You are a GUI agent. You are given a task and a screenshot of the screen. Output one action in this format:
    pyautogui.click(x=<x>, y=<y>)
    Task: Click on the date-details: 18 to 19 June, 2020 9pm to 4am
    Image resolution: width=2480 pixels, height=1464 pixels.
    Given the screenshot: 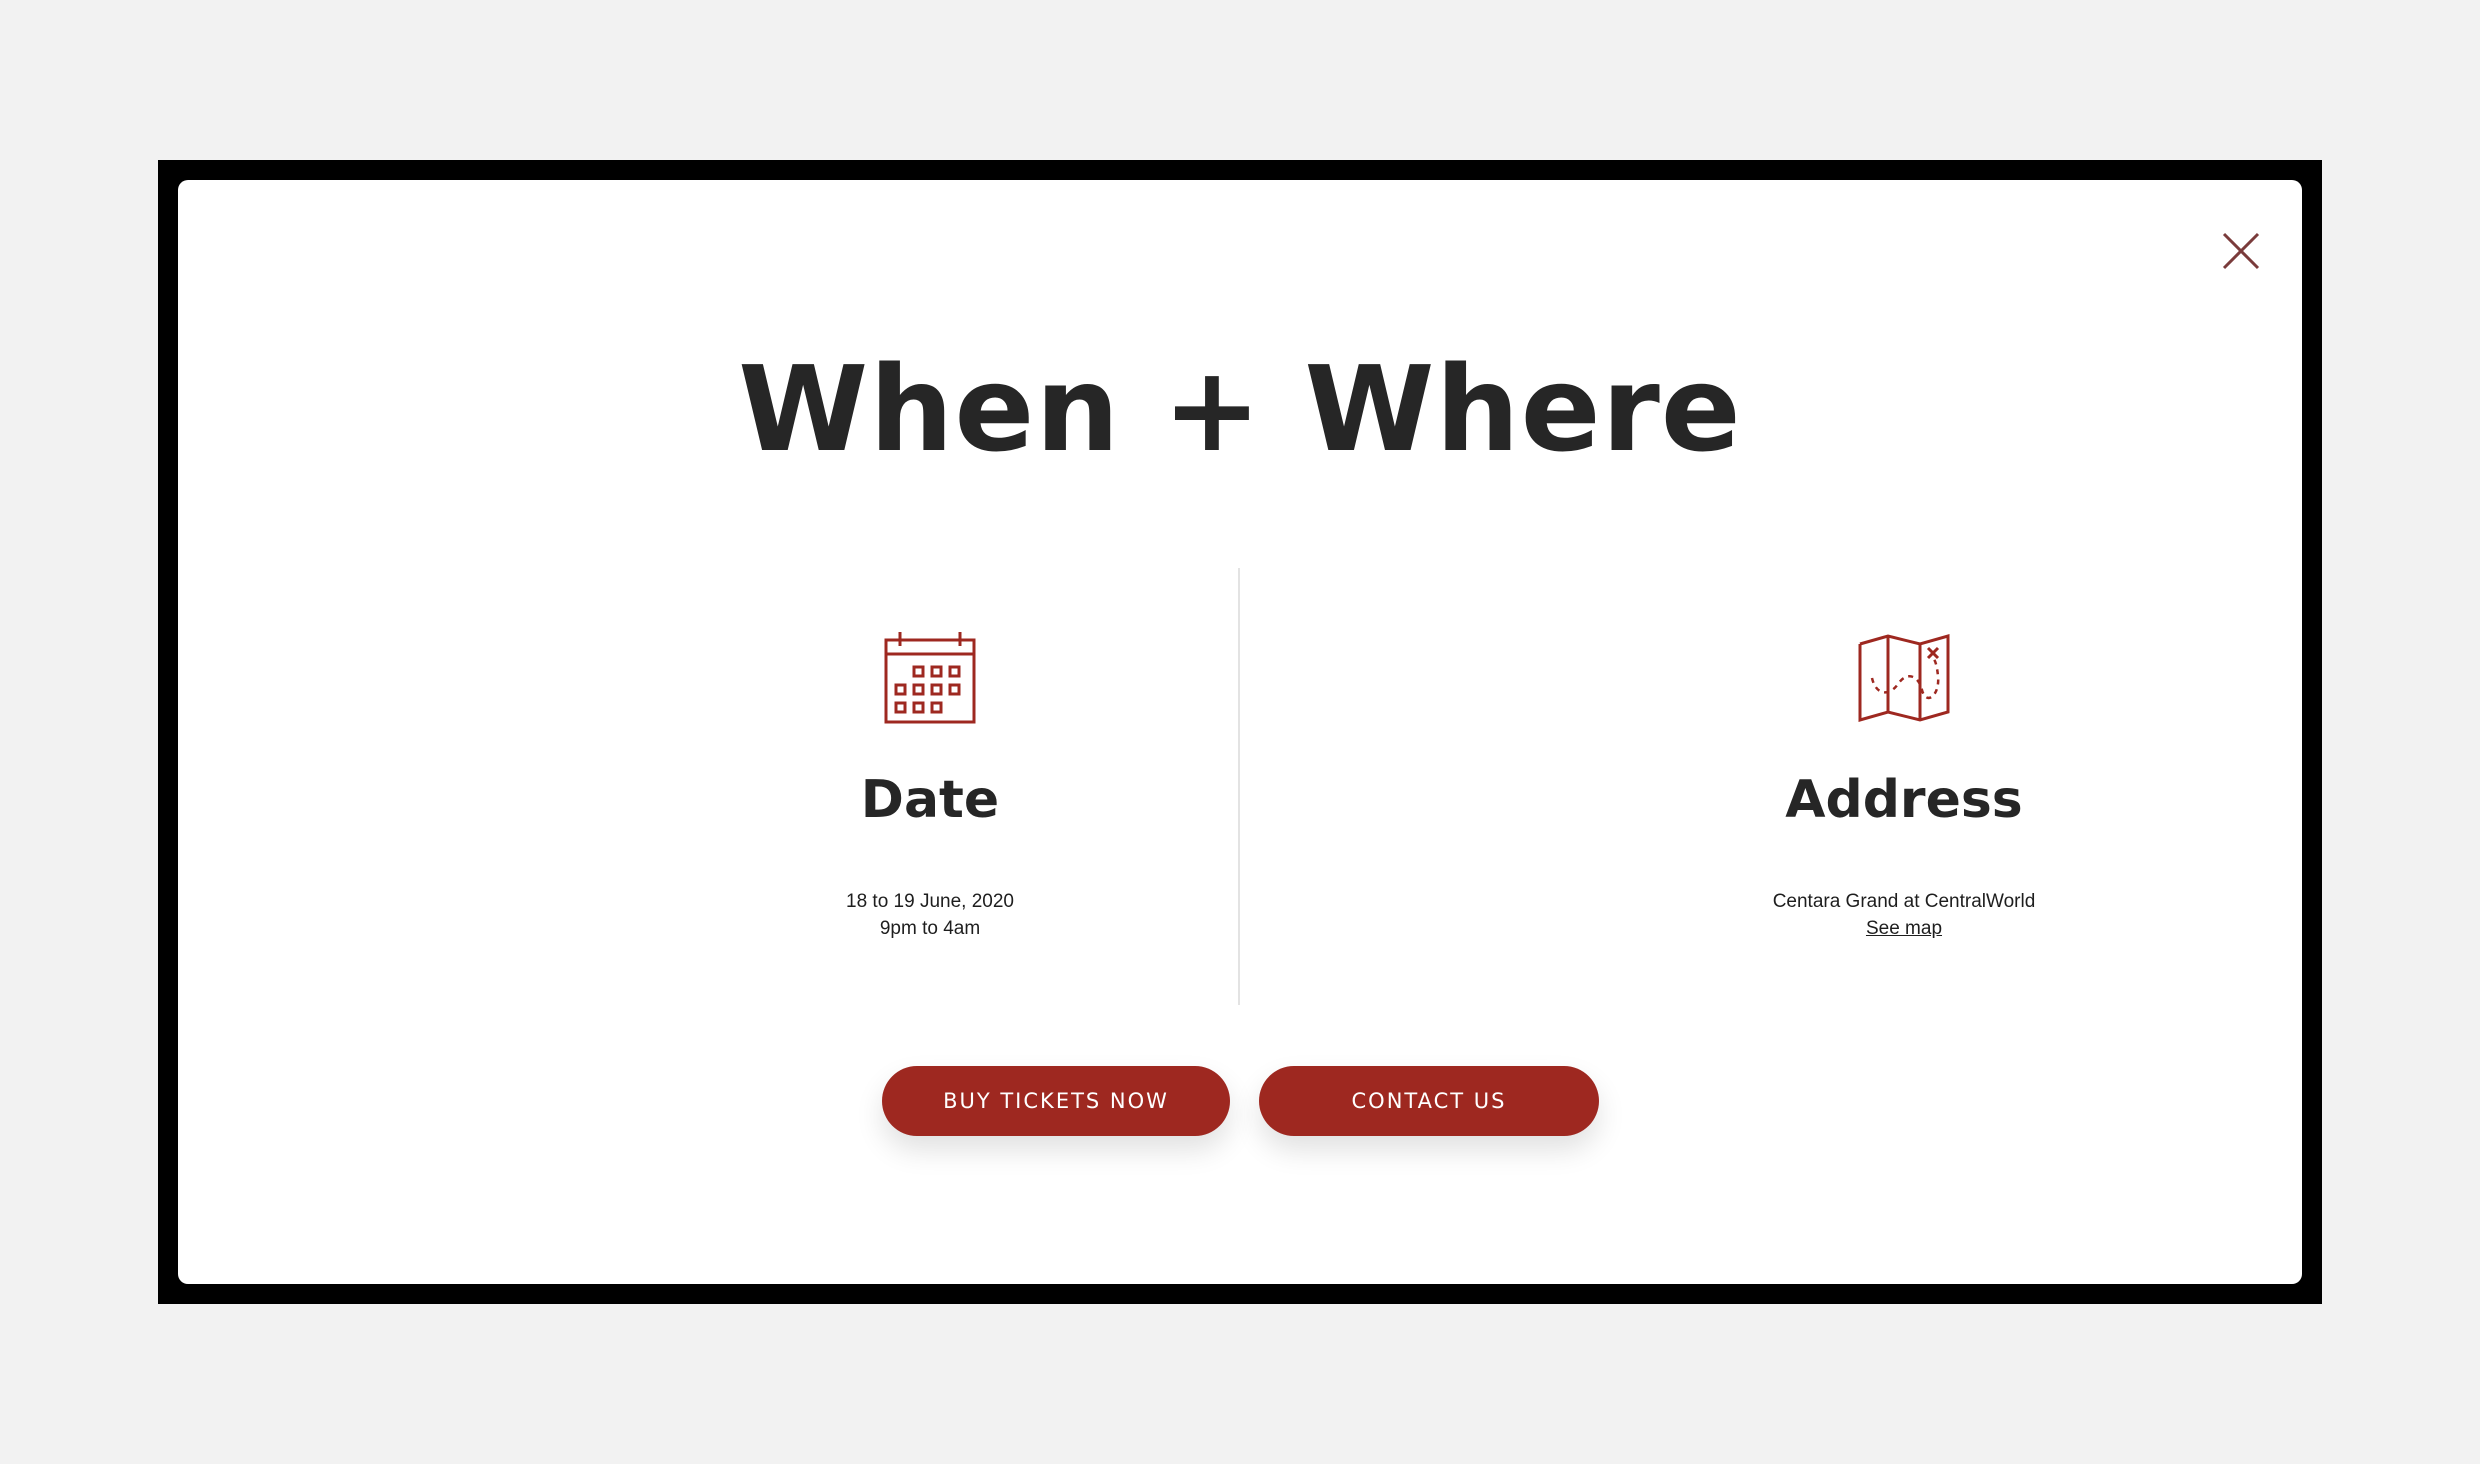 What is the action you would take?
    pyautogui.click(x=930, y=915)
    